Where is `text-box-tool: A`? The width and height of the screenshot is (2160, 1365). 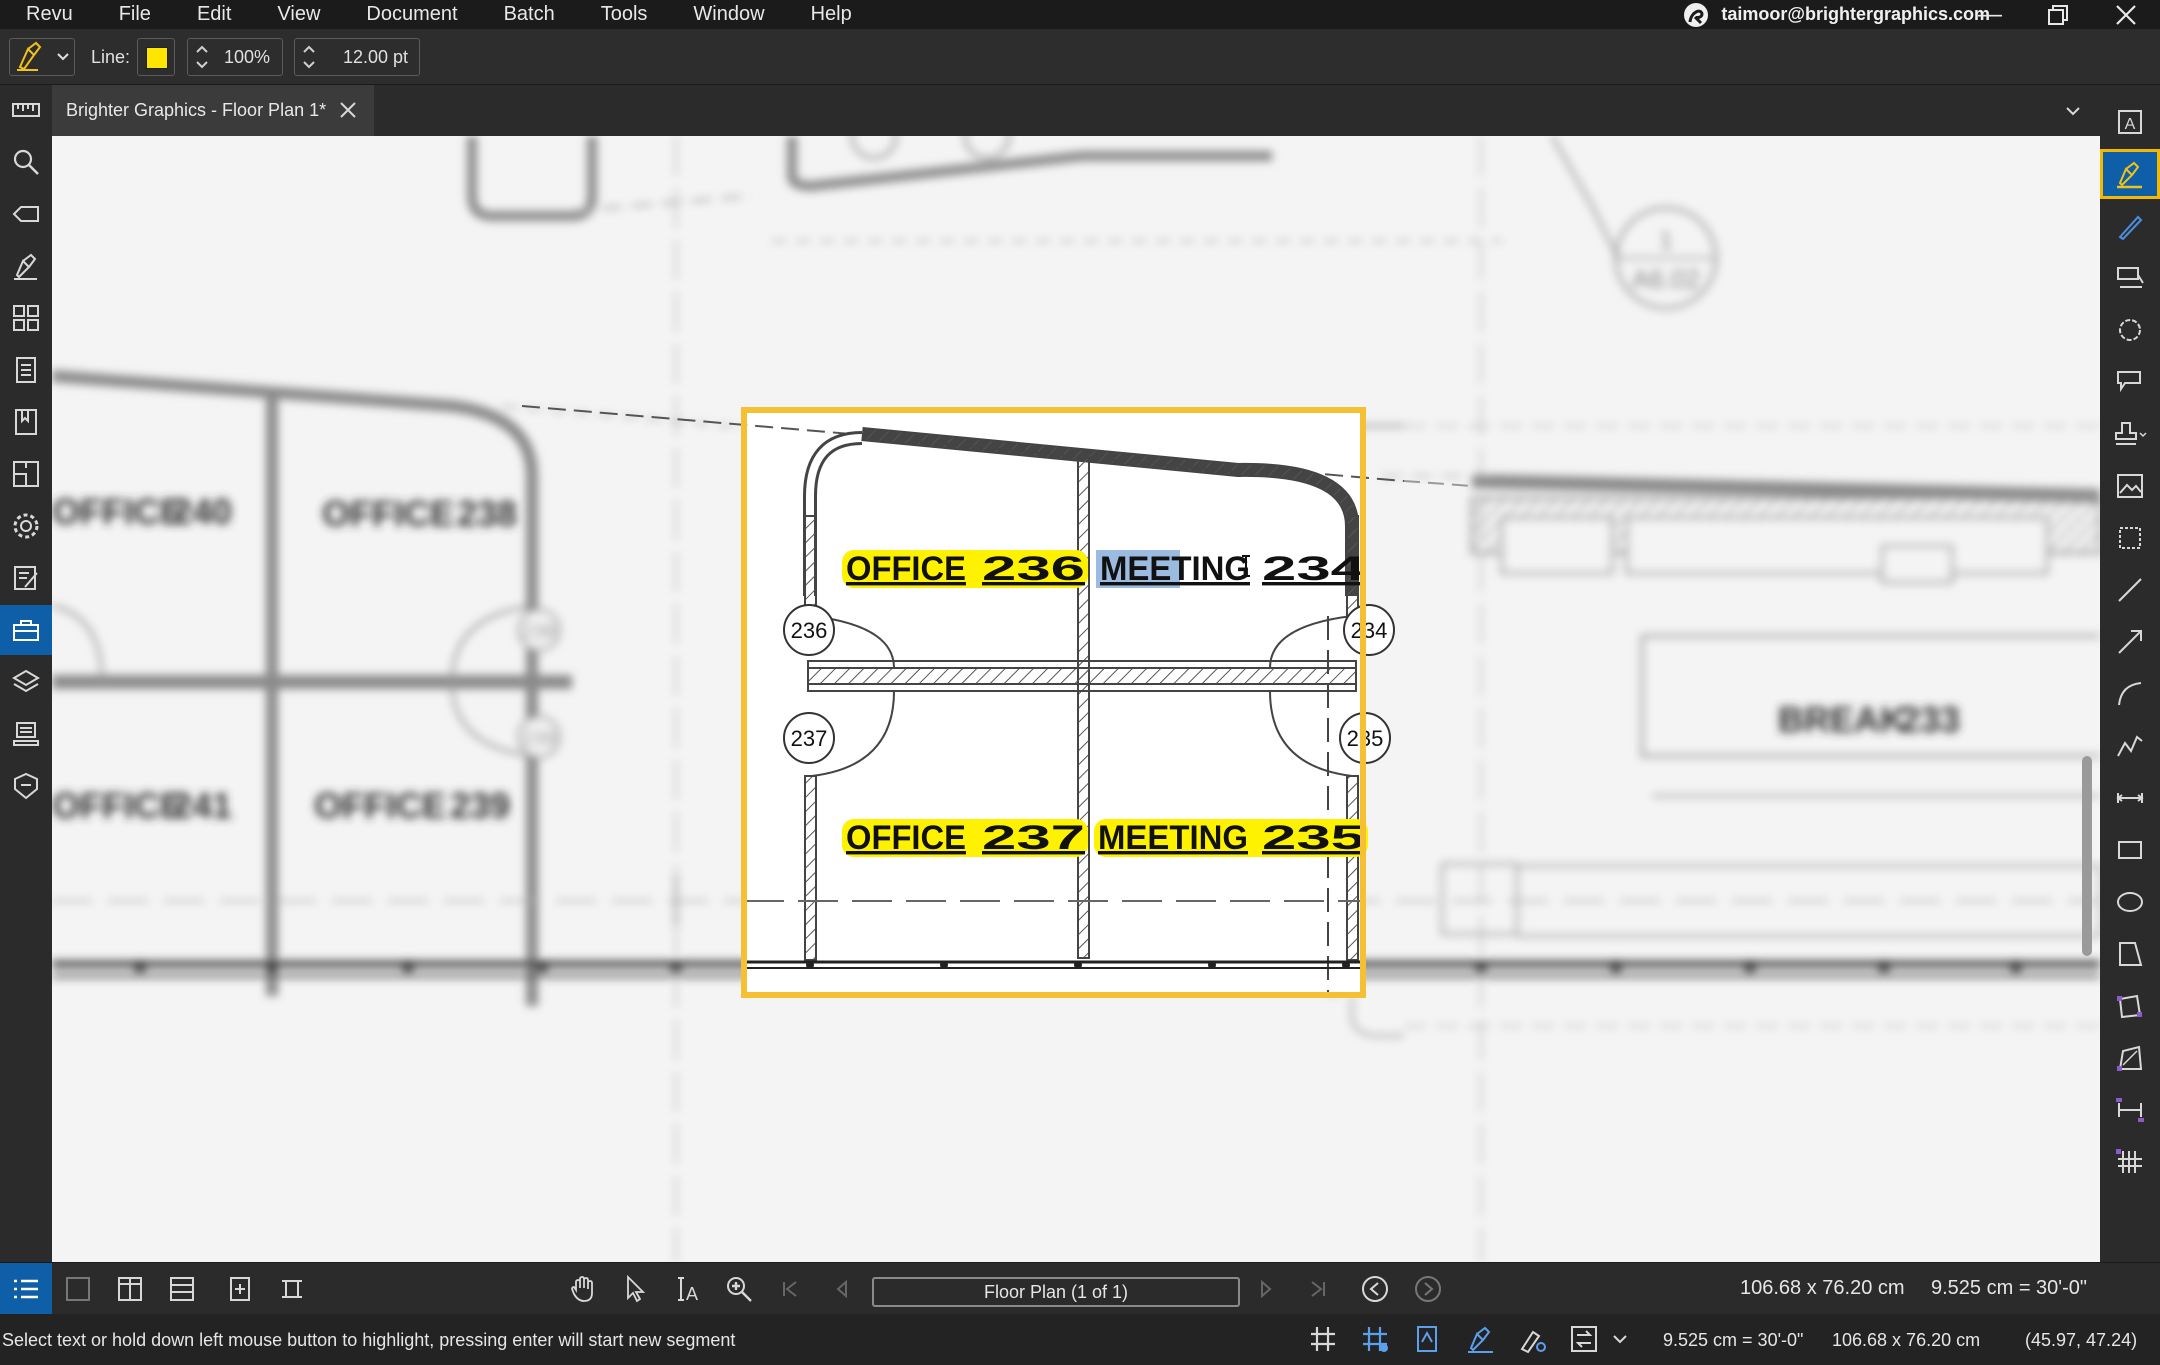
text-box-tool: A is located at coordinates (2130, 122).